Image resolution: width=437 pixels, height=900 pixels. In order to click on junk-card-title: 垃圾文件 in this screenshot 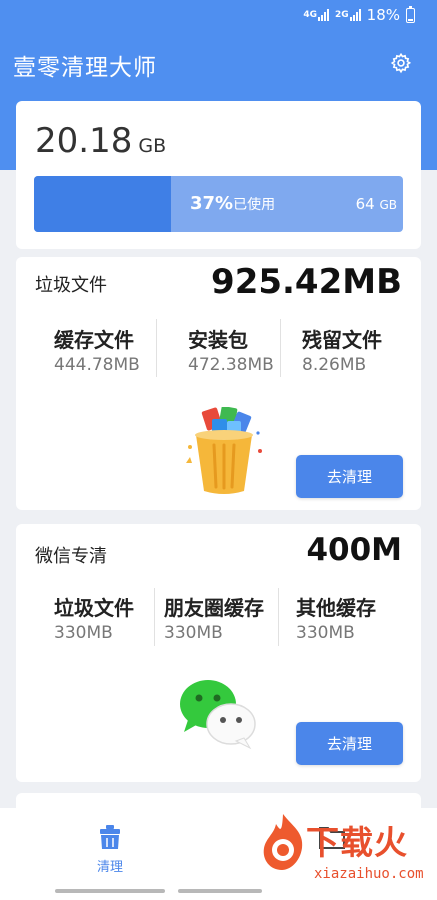, I will do `click(71, 285)`.